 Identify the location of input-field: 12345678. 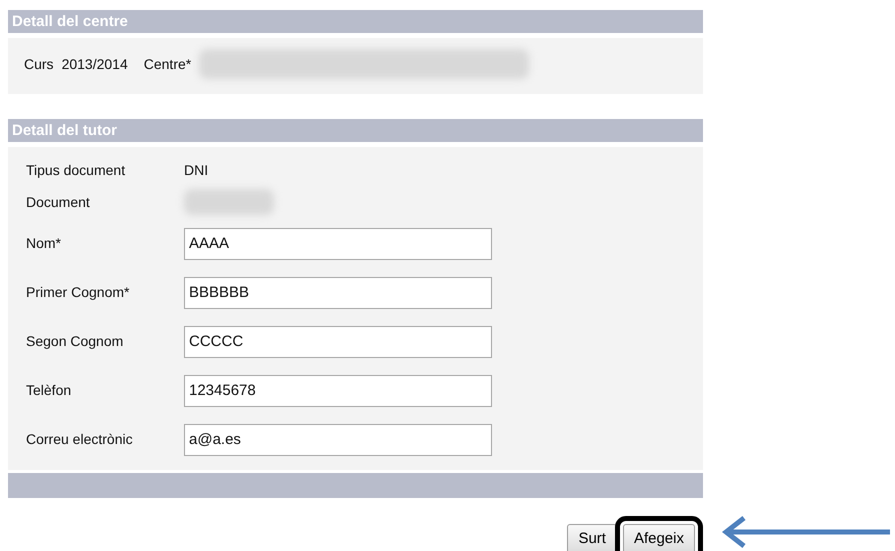
(338, 390).